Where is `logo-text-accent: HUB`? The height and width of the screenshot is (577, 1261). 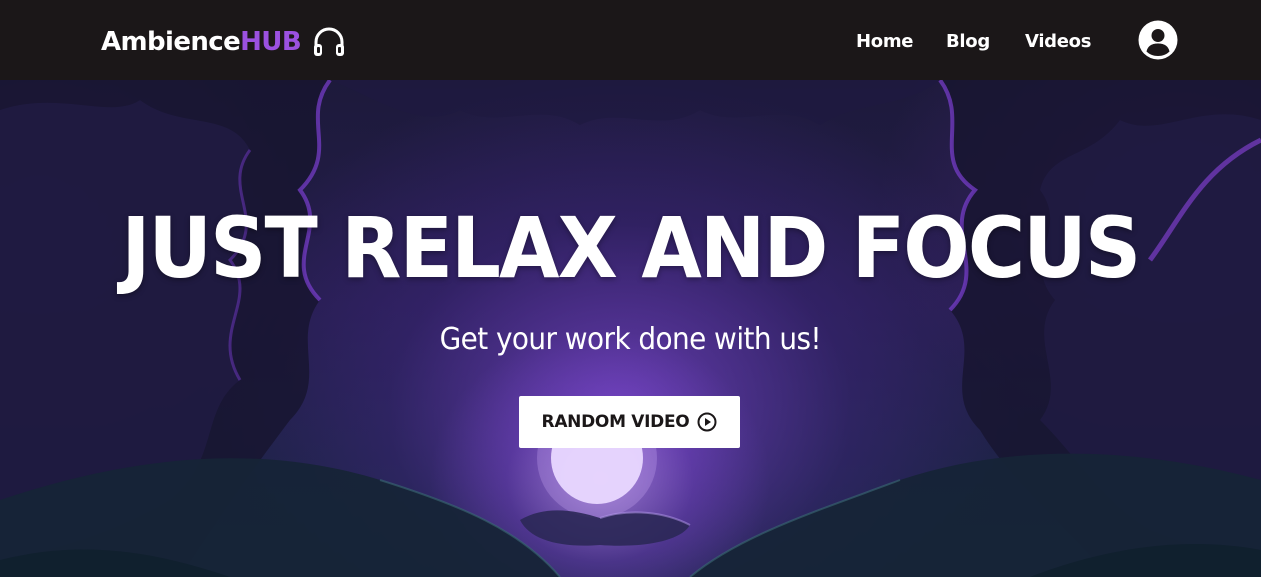
logo-text-accent: HUB is located at coordinates (271, 42).